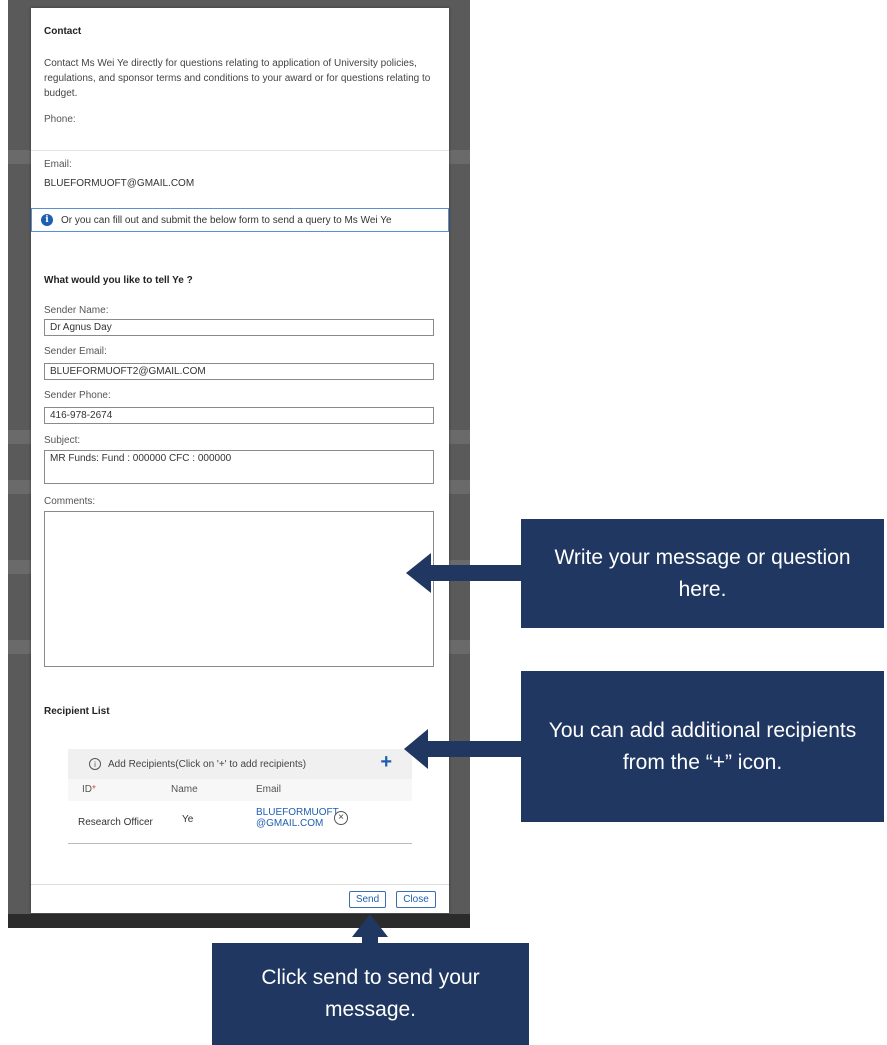 Image resolution: width=887 pixels, height=1045 pixels. What do you see at coordinates (370, 928) in the screenshot?
I see `send-arrow` at bounding box center [370, 928].